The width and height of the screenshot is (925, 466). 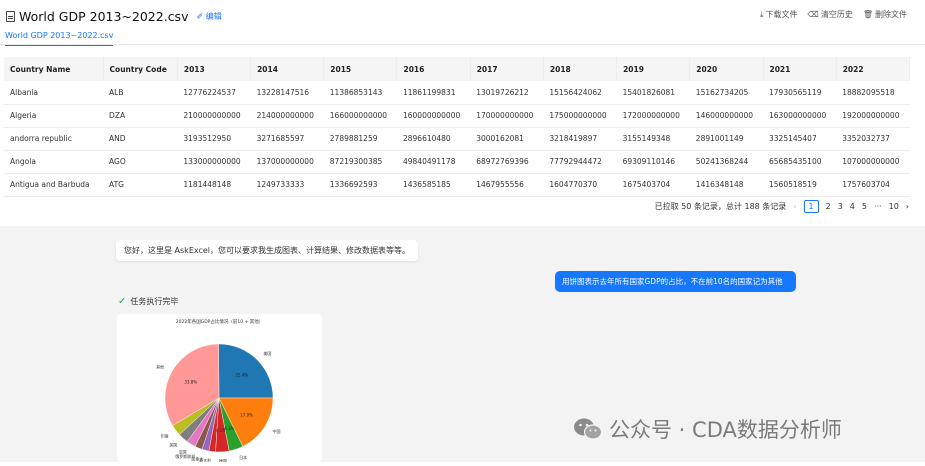 What do you see at coordinates (287, 185) in the screenshot?
I see `table-cell: 1249733333` at bounding box center [287, 185].